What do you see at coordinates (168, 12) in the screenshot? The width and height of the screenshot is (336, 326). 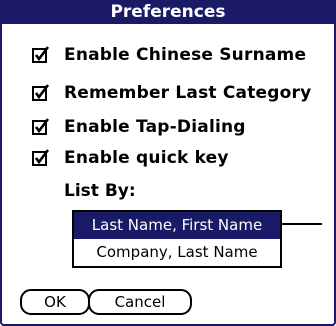 I see `dialog-title: Preferences` at bounding box center [168, 12].